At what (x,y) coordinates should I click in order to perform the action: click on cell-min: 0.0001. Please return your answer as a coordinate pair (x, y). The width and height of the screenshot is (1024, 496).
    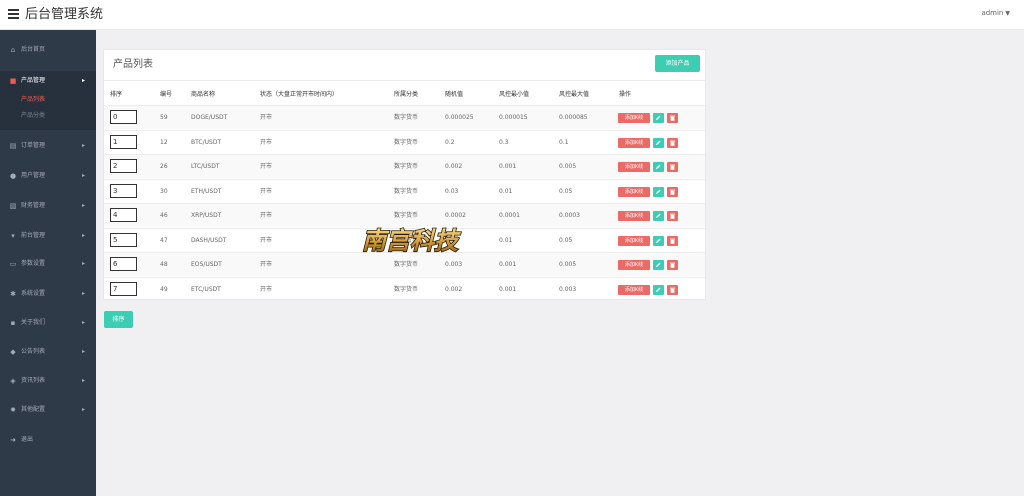
    Looking at the image, I should click on (509, 215).